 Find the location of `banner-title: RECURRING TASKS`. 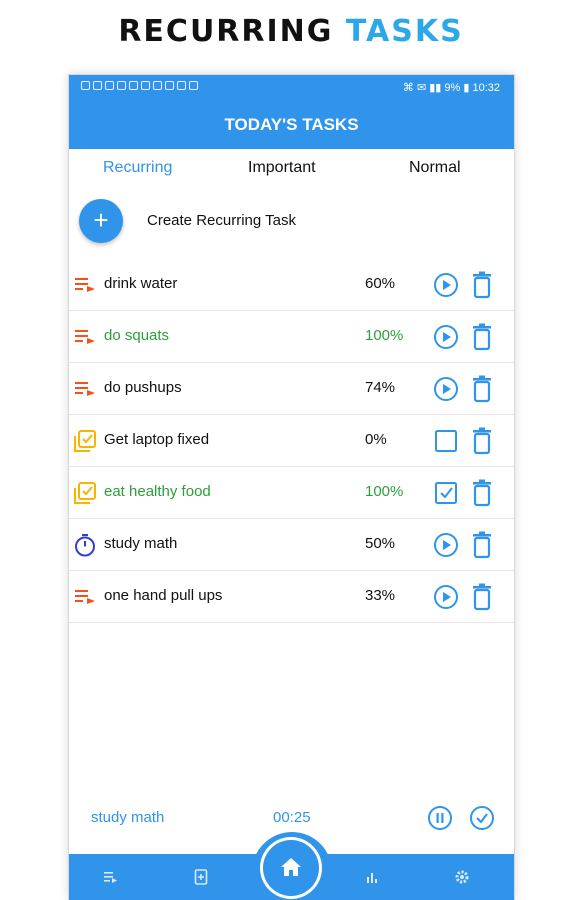

banner-title: RECURRING TASKS is located at coordinates (291, 31).